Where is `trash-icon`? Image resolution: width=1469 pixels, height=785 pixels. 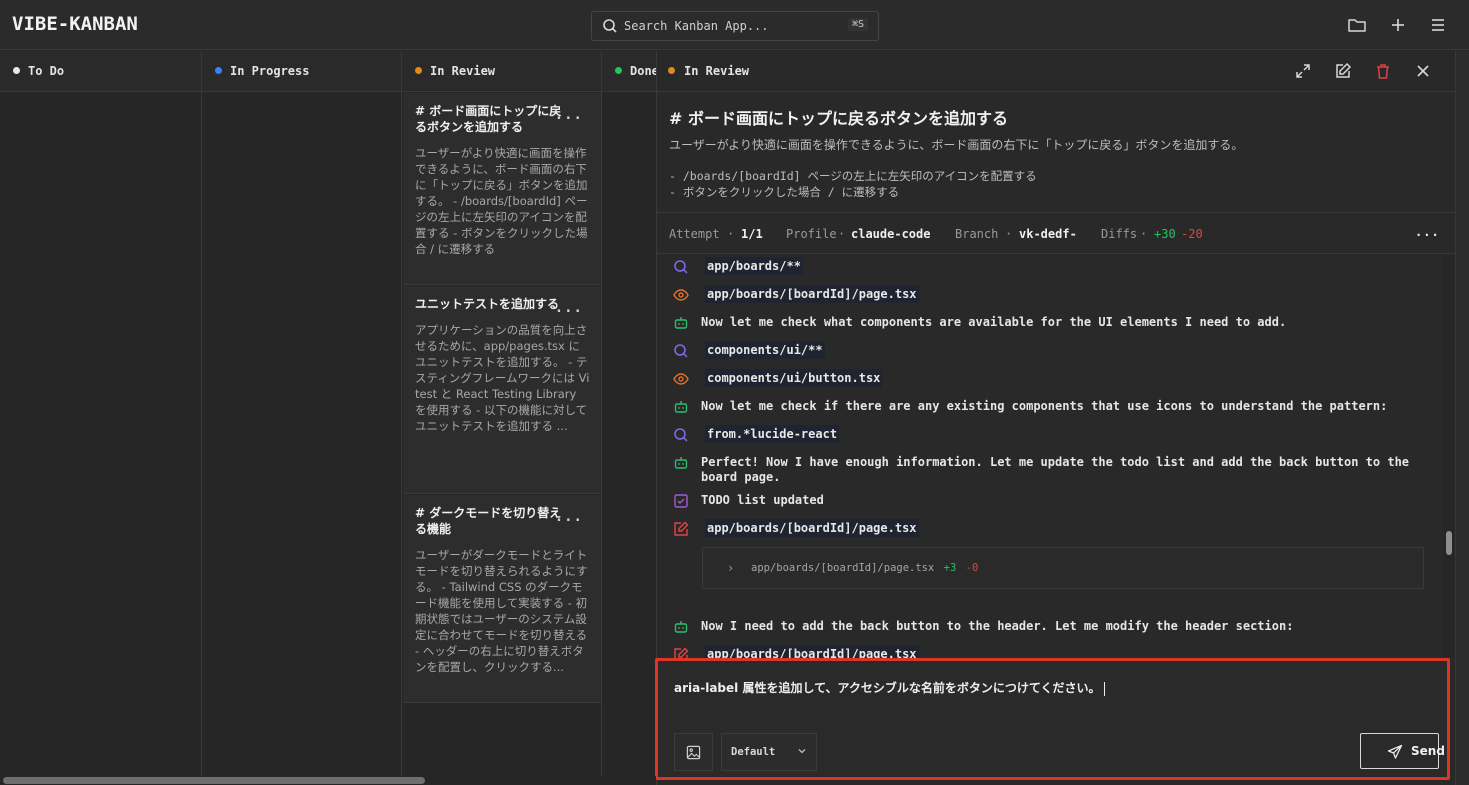 trash-icon is located at coordinates (1383, 71).